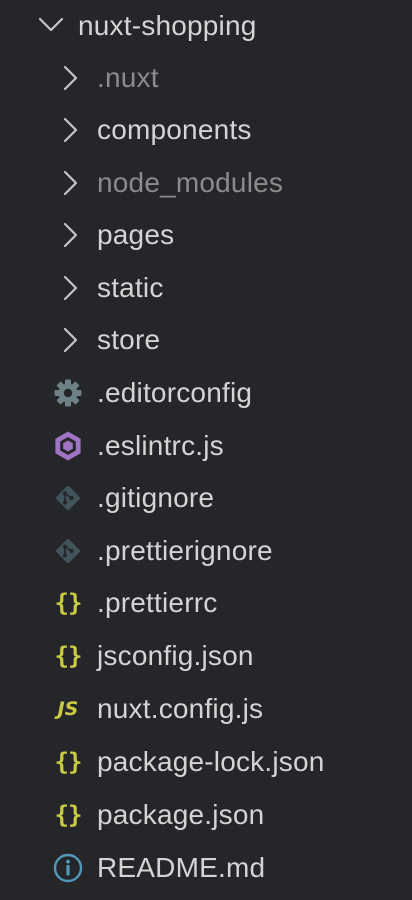  What do you see at coordinates (167, 25) in the screenshot?
I see `tree-root-label: nuxt-shopping` at bounding box center [167, 25].